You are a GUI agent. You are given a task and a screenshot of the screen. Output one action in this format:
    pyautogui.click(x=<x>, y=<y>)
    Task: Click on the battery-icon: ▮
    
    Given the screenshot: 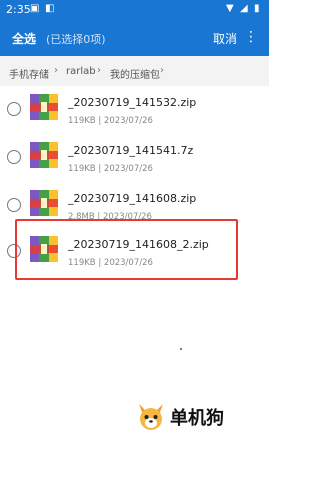 What is the action you would take?
    pyautogui.click(x=257, y=8)
    